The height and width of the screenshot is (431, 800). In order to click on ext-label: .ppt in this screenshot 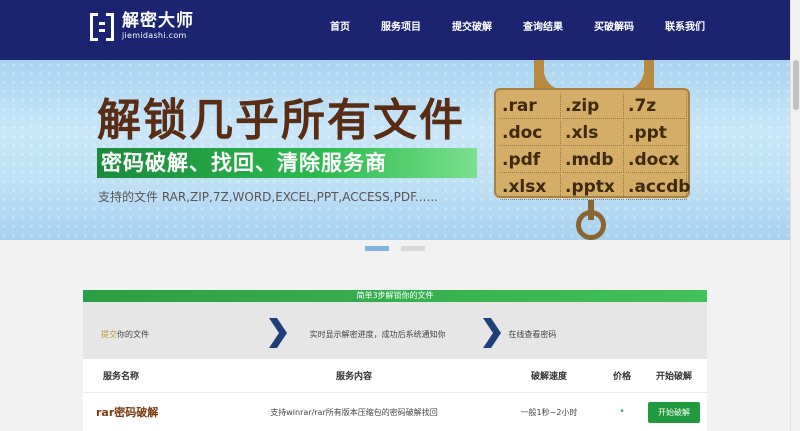, I will do `click(656, 133)`.